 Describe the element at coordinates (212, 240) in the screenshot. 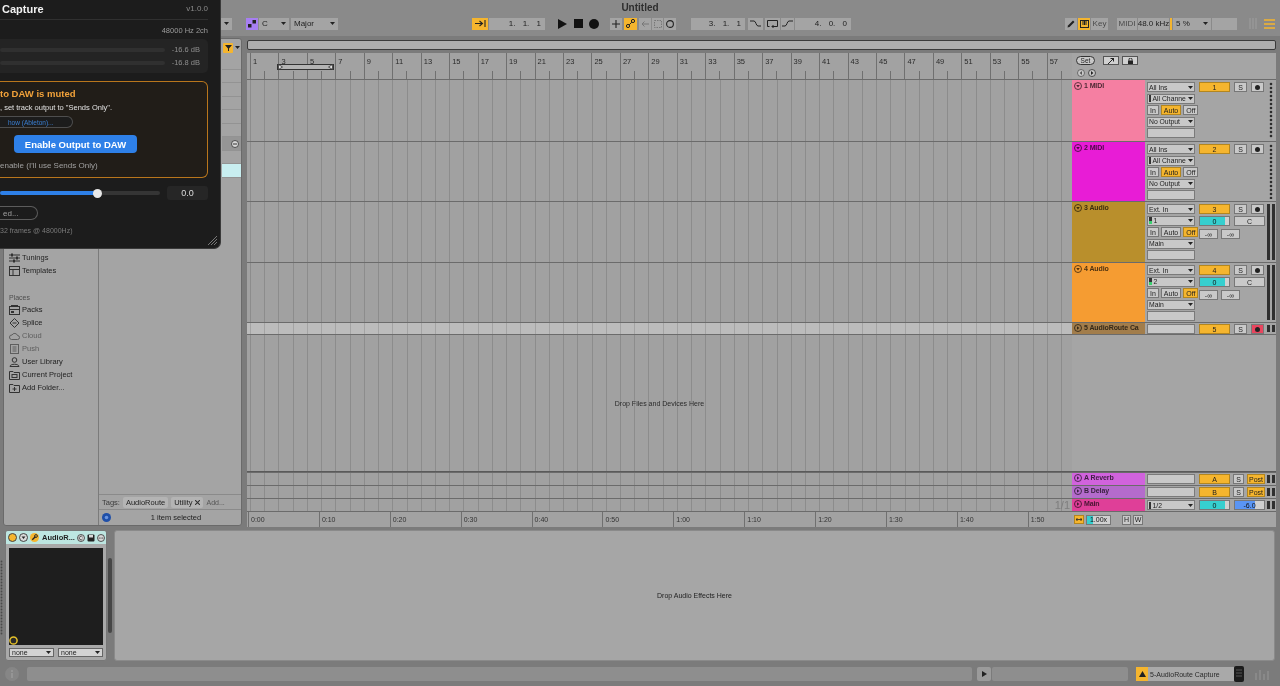

I see `resize-grip-icon` at that location.